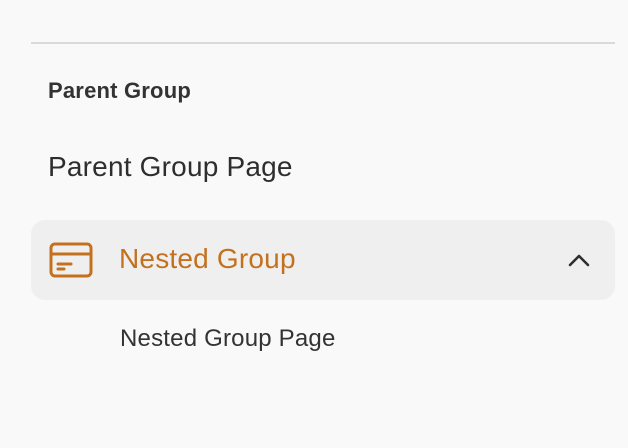 The width and height of the screenshot is (628, 448). Describe the element at coordinates (579, 260) in the screenshot. I see `chevron-up-icon` at that location.